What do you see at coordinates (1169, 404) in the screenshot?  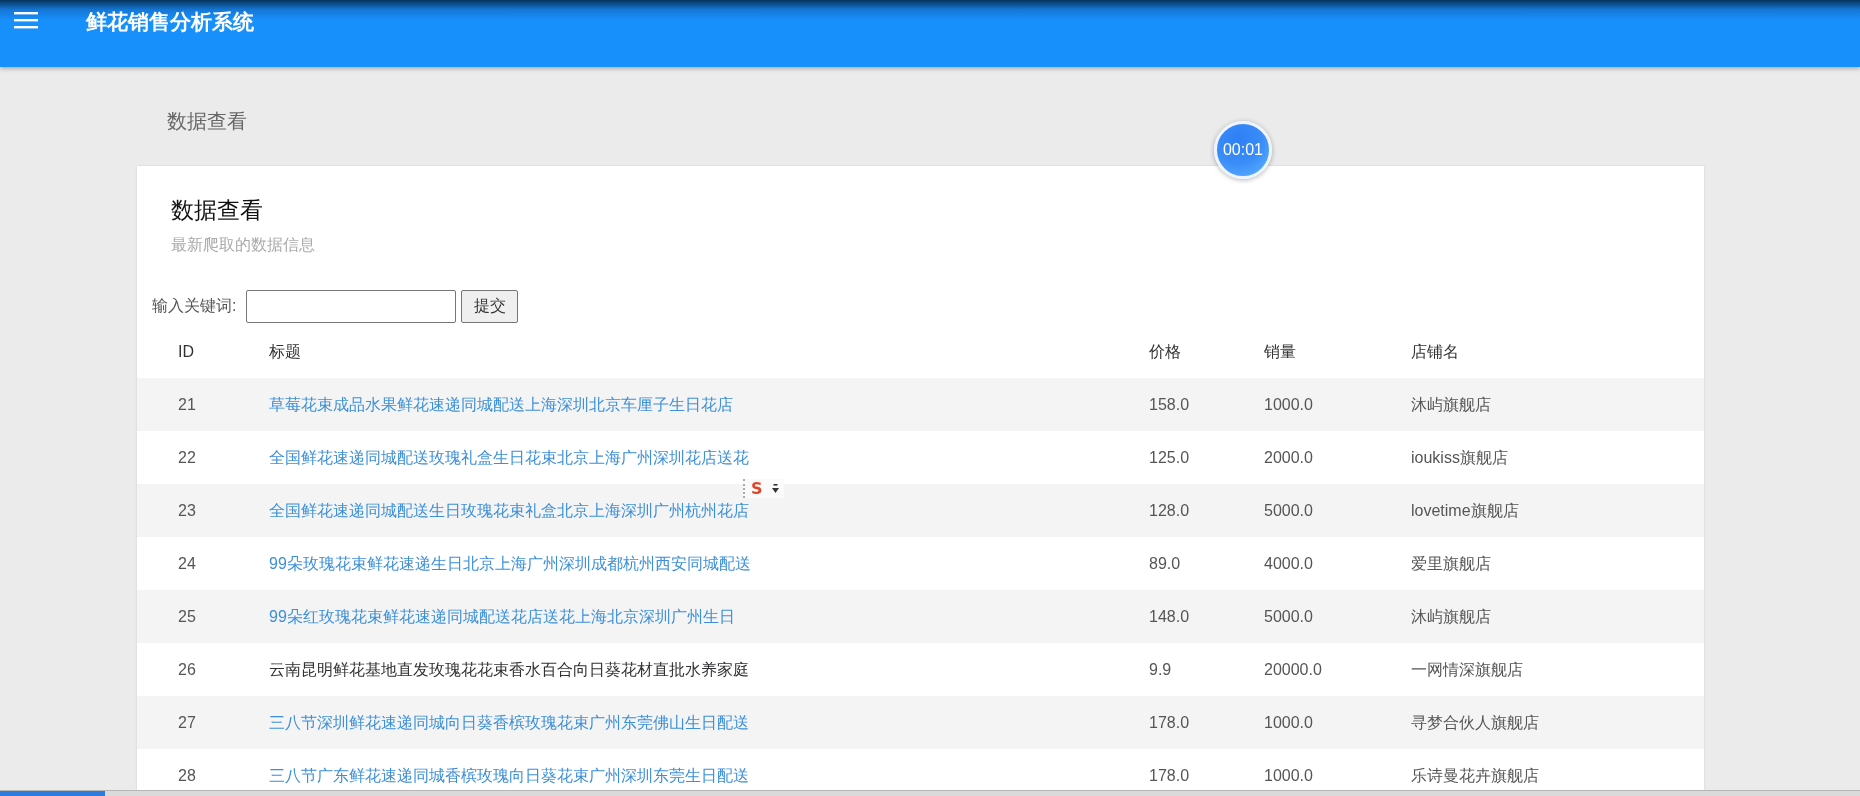 I see `price-text: 158.0` at bounding box center [1169, 404].